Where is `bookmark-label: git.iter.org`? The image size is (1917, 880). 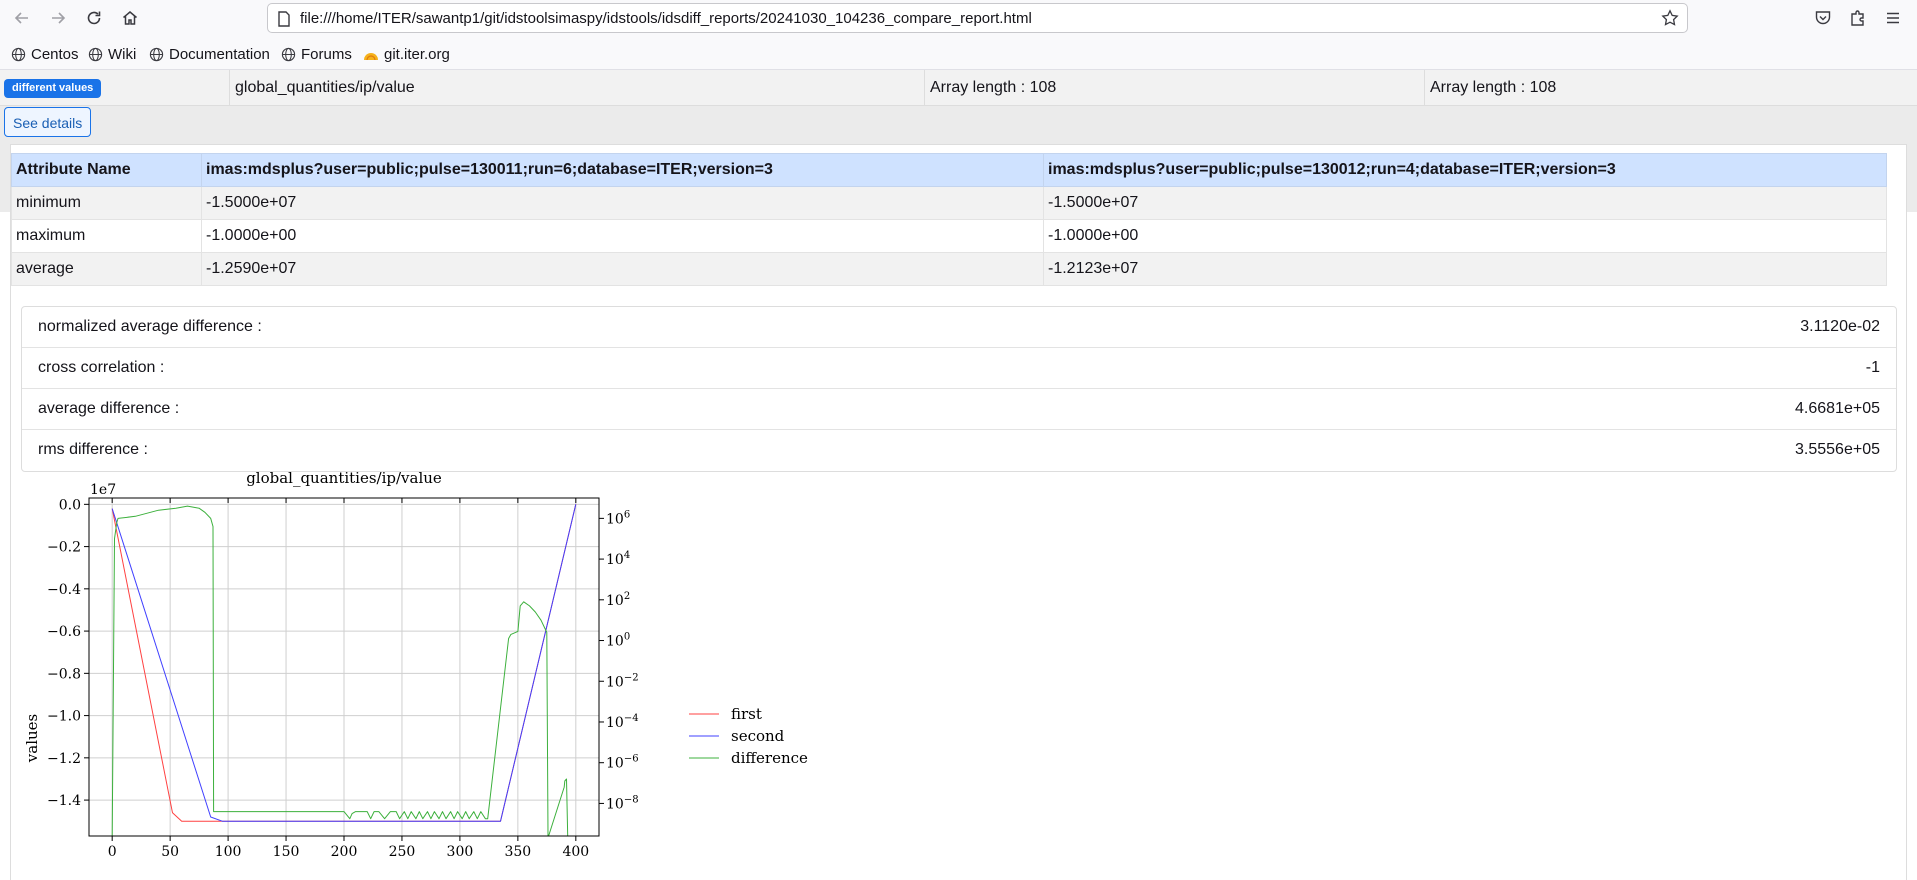
bookmark-label: git.iter.org is located at coordinates (417, 54).